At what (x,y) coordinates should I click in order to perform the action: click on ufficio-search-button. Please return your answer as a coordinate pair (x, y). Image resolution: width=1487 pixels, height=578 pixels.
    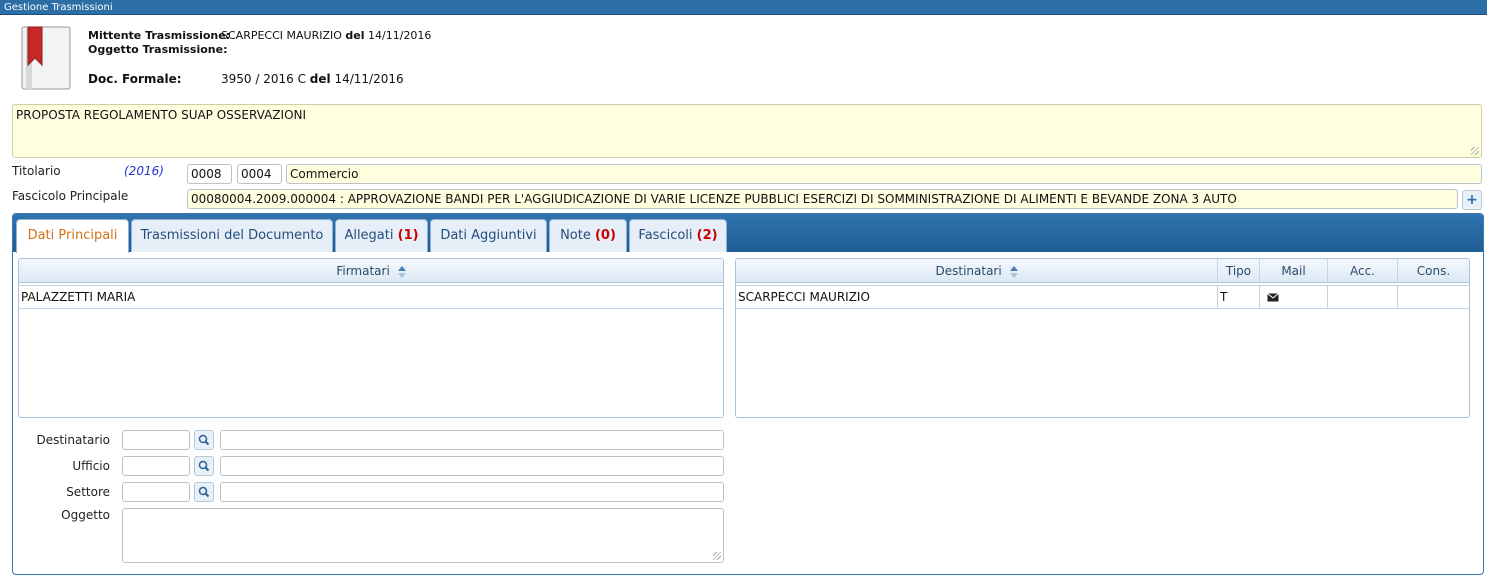
    Looking at the image, I should click on (204, 466).